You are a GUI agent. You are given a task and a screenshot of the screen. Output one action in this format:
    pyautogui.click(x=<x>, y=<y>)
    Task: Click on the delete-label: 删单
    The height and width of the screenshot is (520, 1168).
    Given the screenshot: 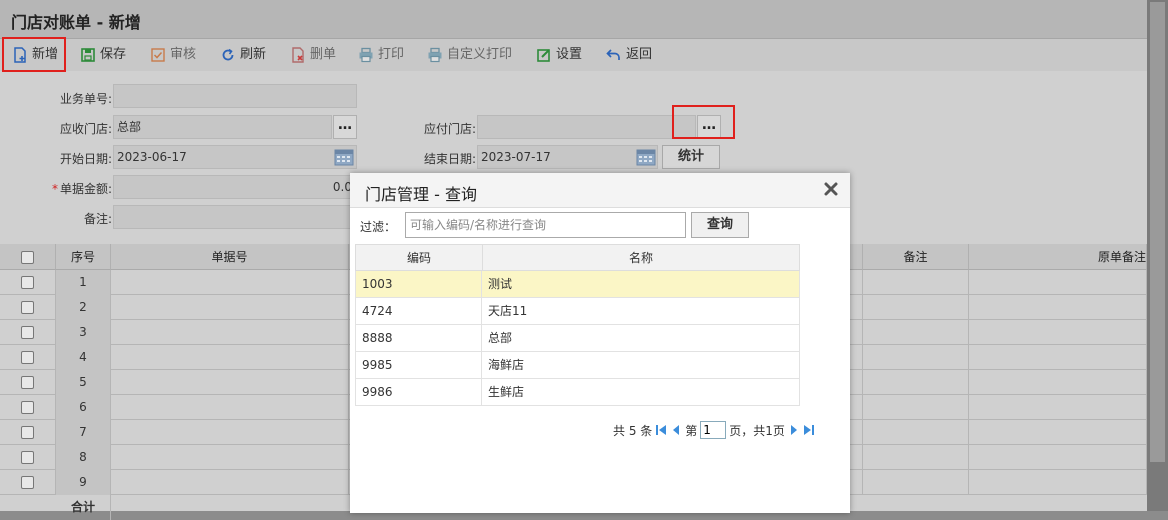 What is the action you would take?
    pyautogui.click(x=323, y=54)
    